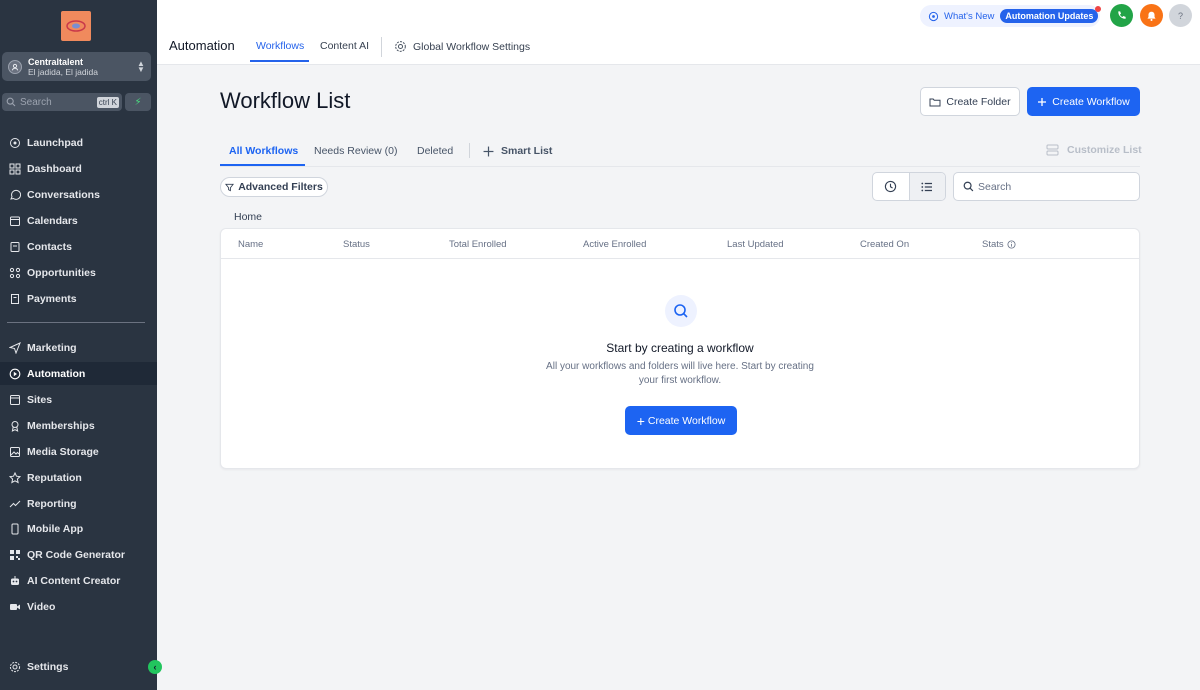  What do you see at coordinates (78, 399) in the screenshot?
I see `sidebar-item-sites: Sites` at bounding box center [78, 399].